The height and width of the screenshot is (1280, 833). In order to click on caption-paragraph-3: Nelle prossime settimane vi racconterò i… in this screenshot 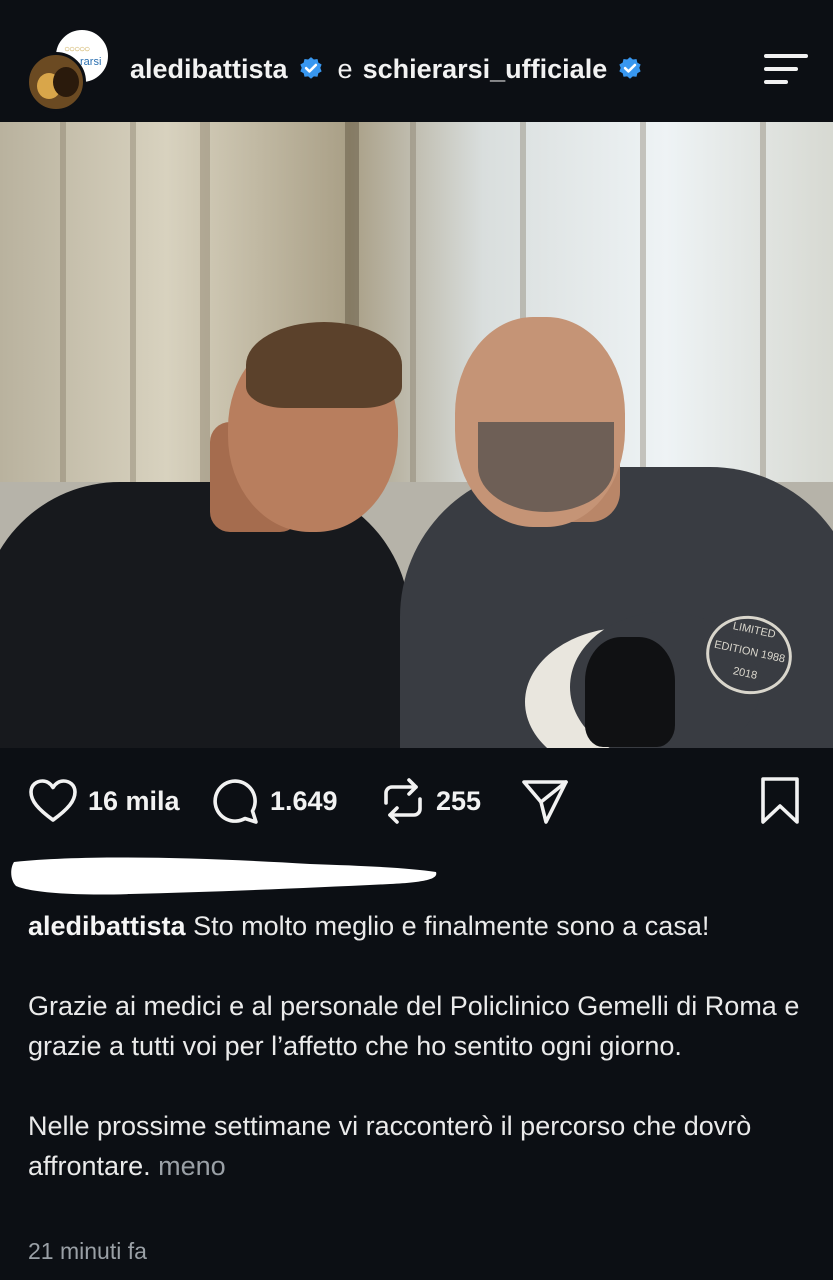, I will do `click(423, 1146)`.